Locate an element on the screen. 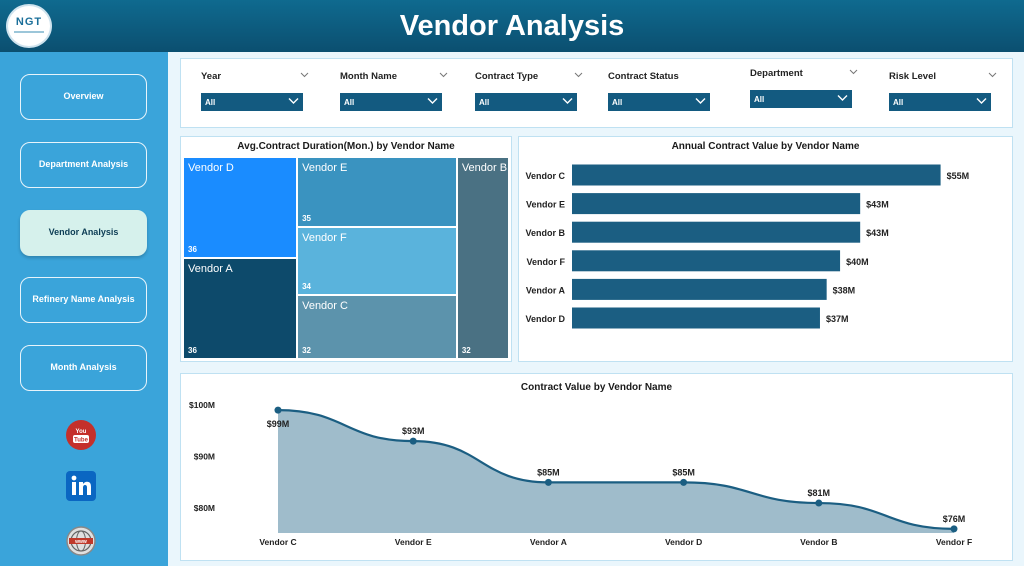 The image size is (1024, 566). filter-risk-level-value: All is located at coordinates (898, 102).